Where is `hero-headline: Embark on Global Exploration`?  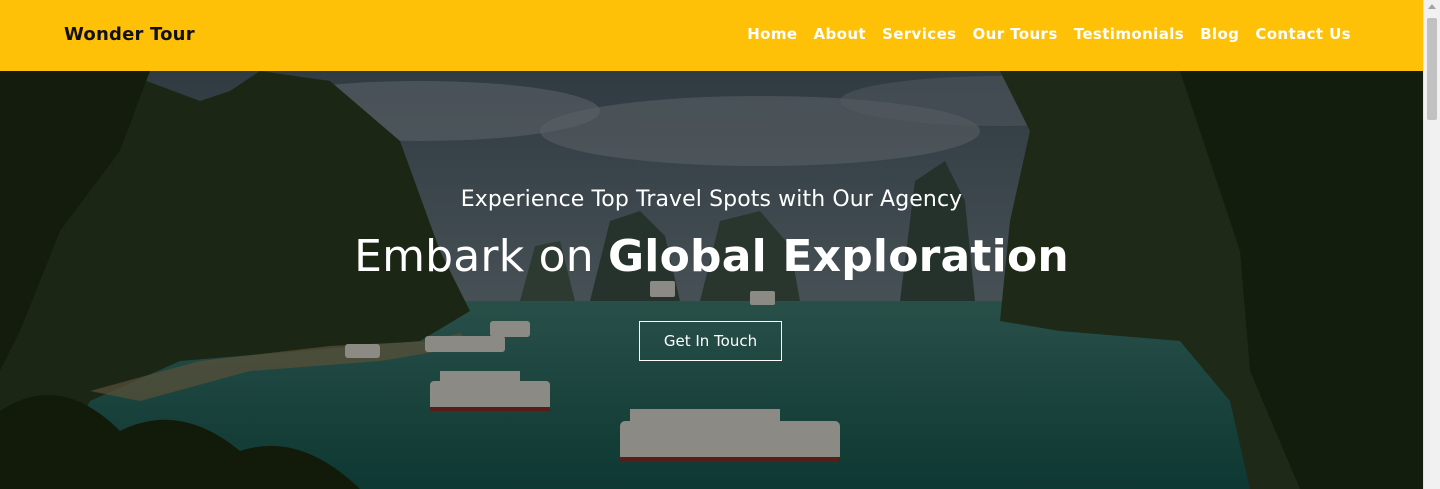 hero-headline: Embark on Global Exploration is located at coordinates (711, 256).